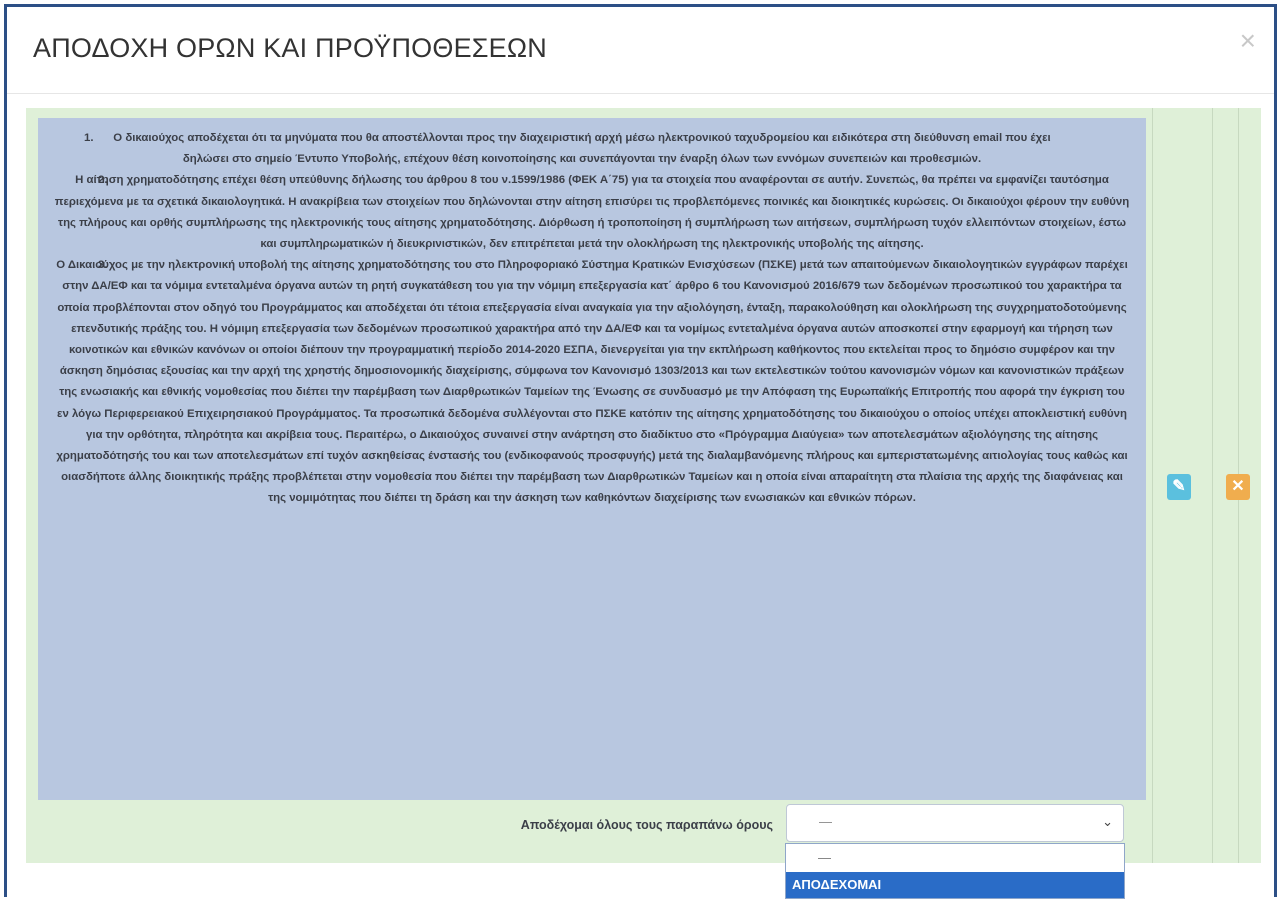  Describe the element at coordinates (103, 180) in the screenshot. I see `term-number: 2.` at that location.